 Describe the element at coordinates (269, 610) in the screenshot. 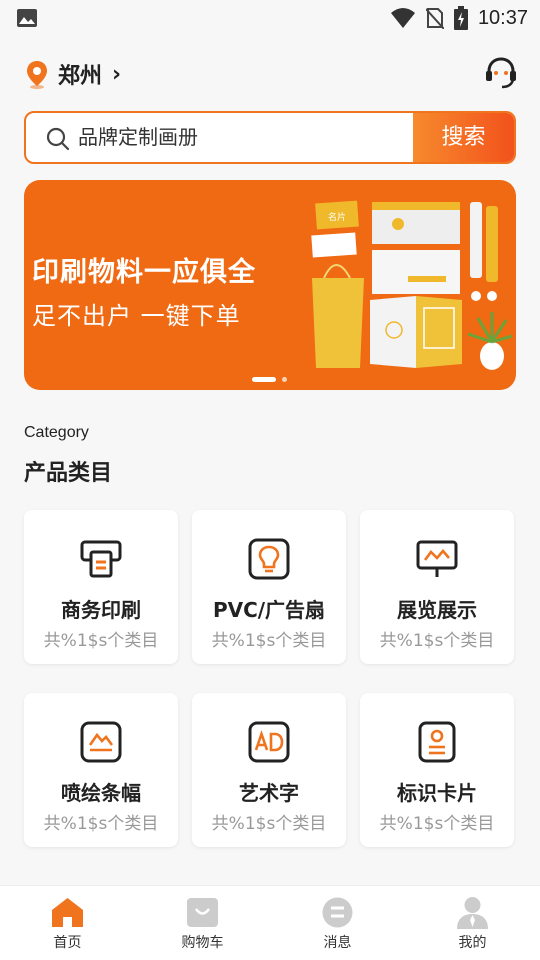

I see `category-name: PVC/广告扇` at that location.